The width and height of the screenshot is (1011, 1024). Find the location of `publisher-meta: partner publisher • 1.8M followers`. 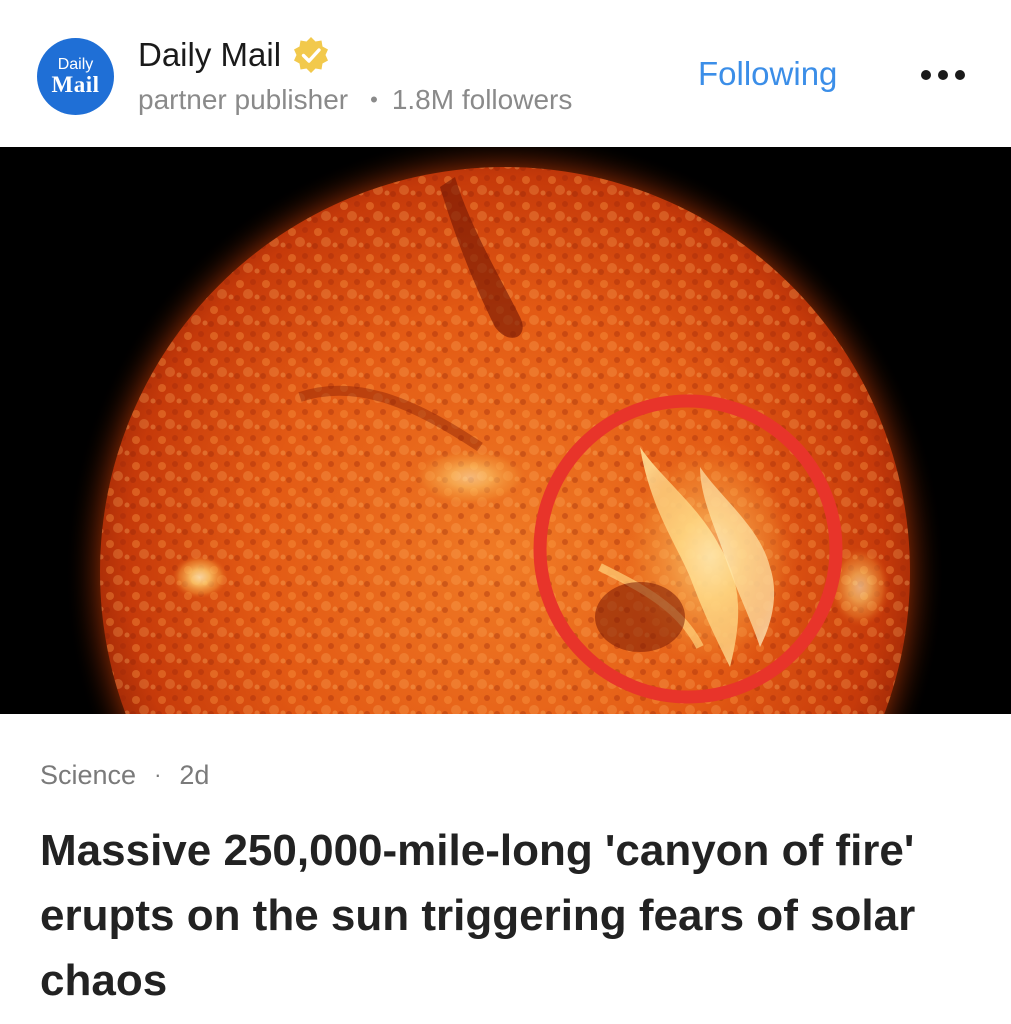

publisher-meta: partner publisher • 1.8M followers is located at coordinates (355, 100).